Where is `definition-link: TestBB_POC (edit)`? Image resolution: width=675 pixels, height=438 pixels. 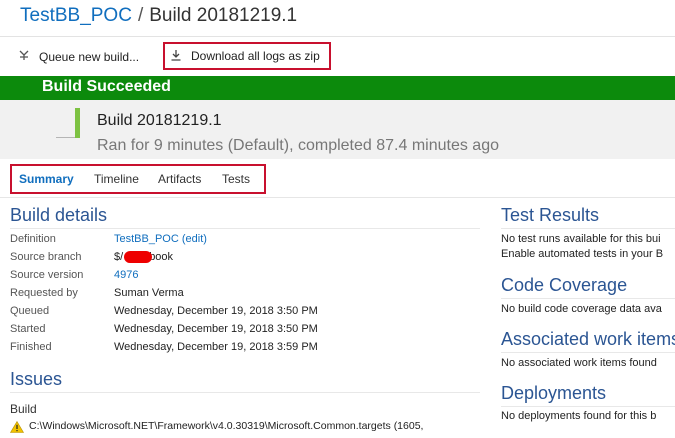 definition-link: TestBB_POC (edit) is located at coordinates (160, 239).